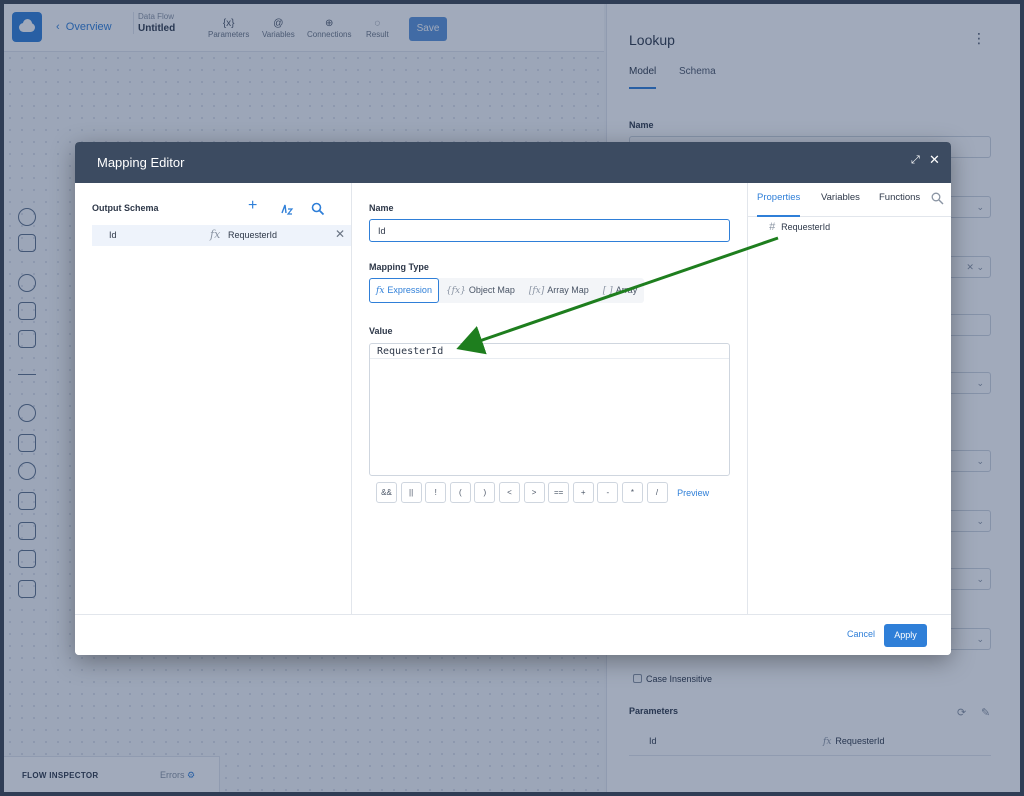 Image resolution: width=1024 pixels, height=796 pixels. Describe the element at coordinates (381, 208) in the screenshot. I see `name-label: Name` at that location.